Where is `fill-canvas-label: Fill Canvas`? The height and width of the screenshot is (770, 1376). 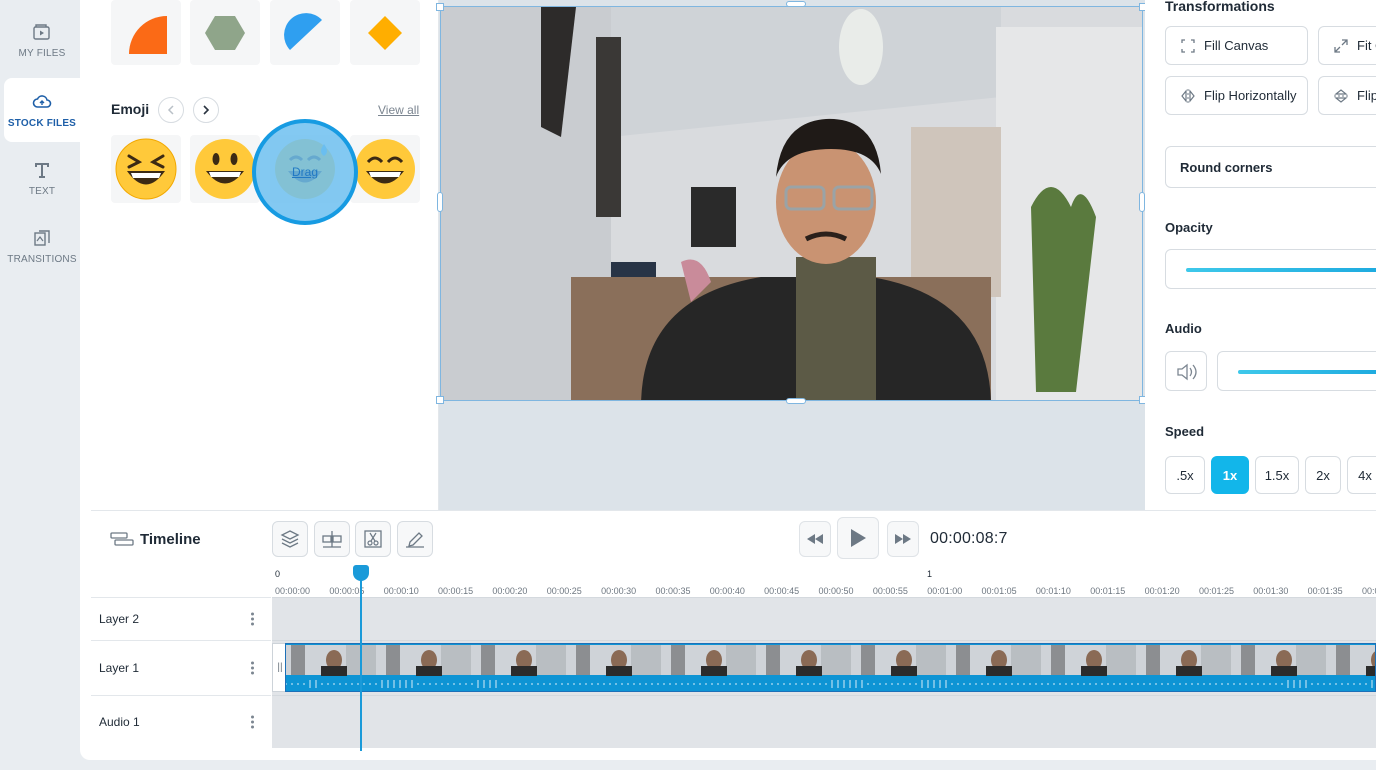 fill-canvas-label: Fill Canvas is located at coordinates (1236, 45).